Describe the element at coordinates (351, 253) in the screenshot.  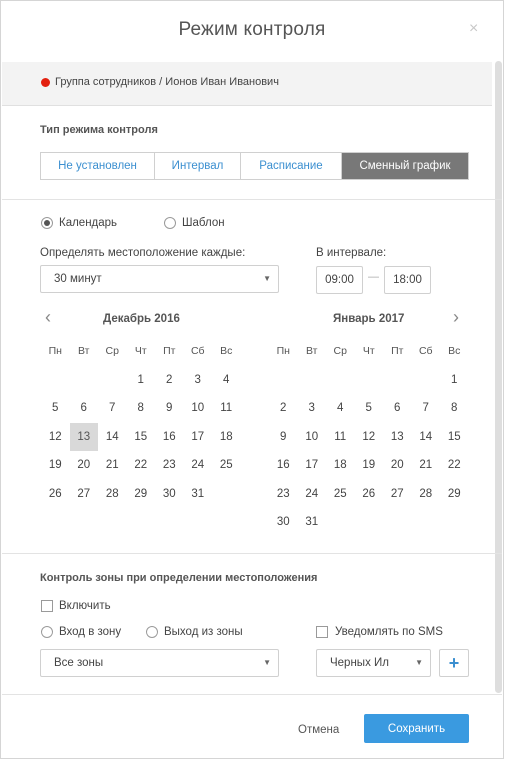
I see `interval-label: В интервале:` at that location.